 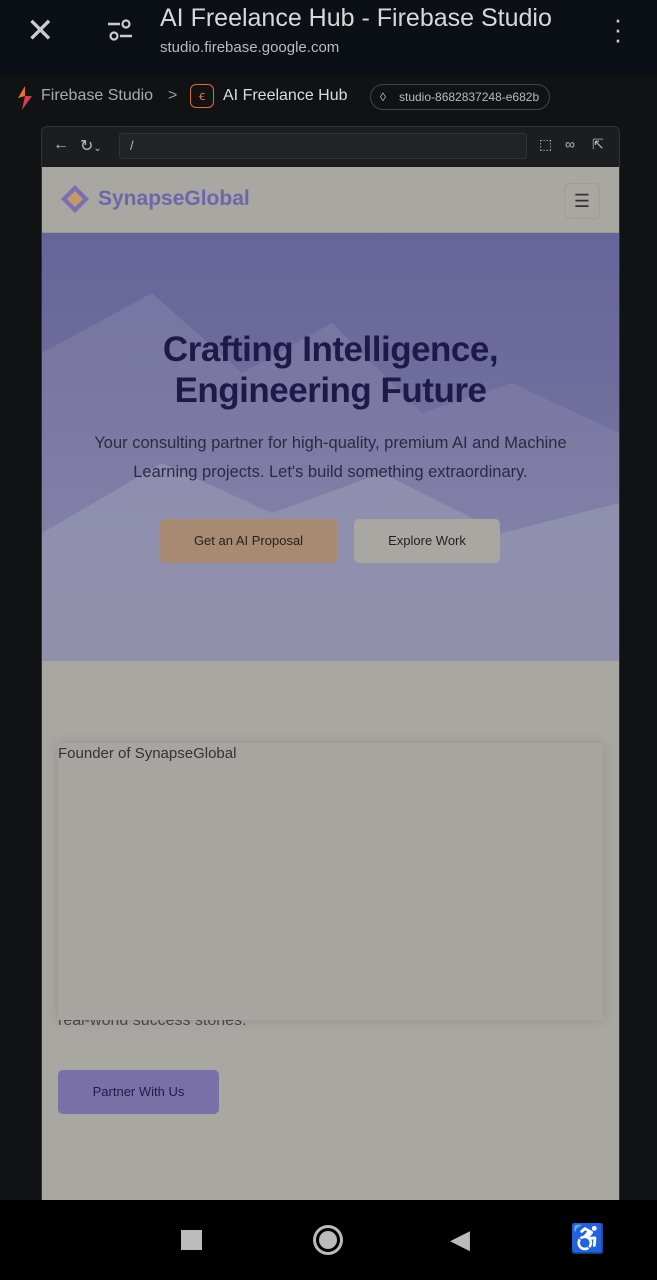 I want to click on site-header: SynapseGlobal ☰, so click(x=330, y=200).